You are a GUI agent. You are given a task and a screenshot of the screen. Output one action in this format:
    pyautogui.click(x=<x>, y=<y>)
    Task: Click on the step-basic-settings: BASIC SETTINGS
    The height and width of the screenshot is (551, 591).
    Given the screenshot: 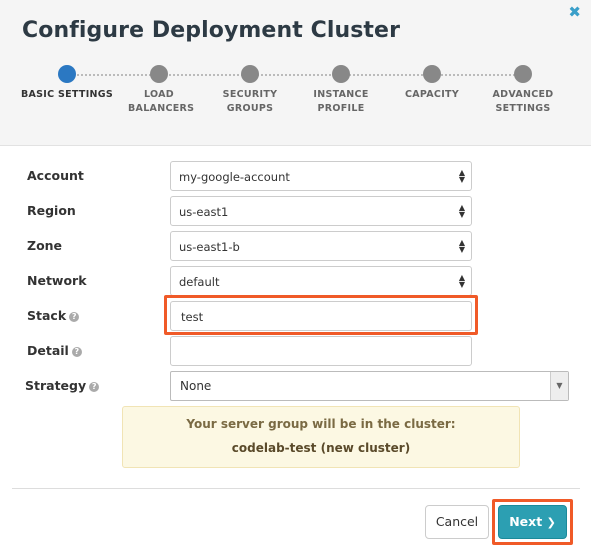 What is the action you would take?
    pyautogui.click(x=67, y=83)
    